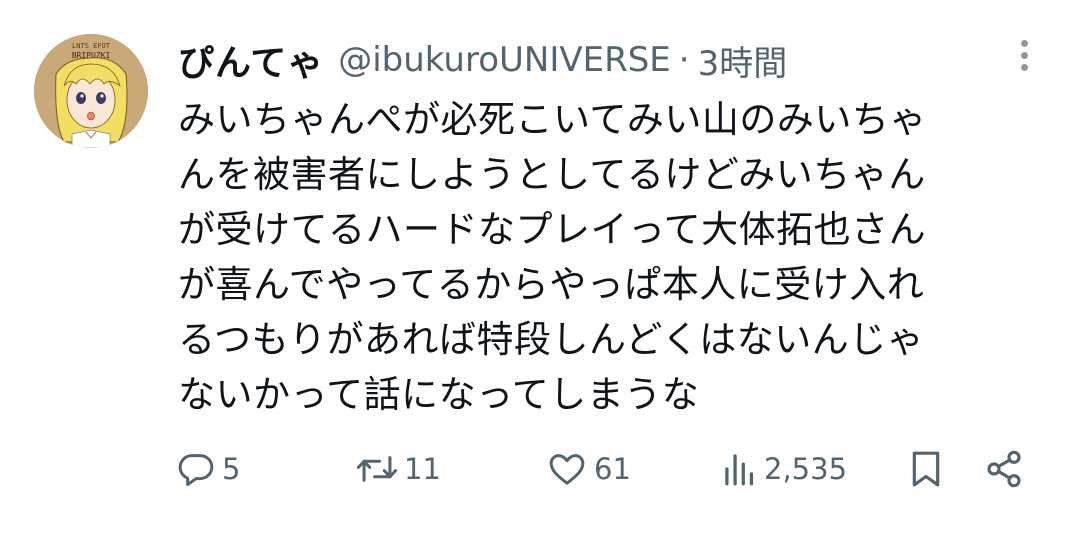  I want to click on share-icon, so click(1004, 469).